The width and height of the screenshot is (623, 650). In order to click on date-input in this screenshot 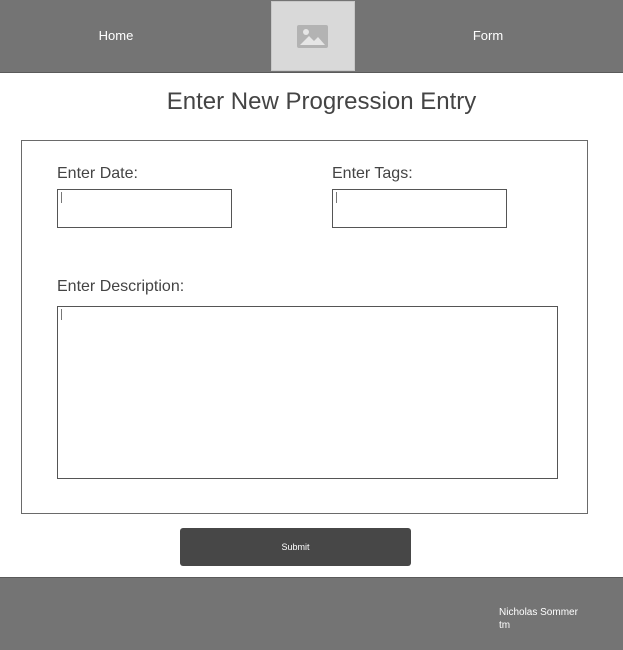, I will do `click(144, 208)`.